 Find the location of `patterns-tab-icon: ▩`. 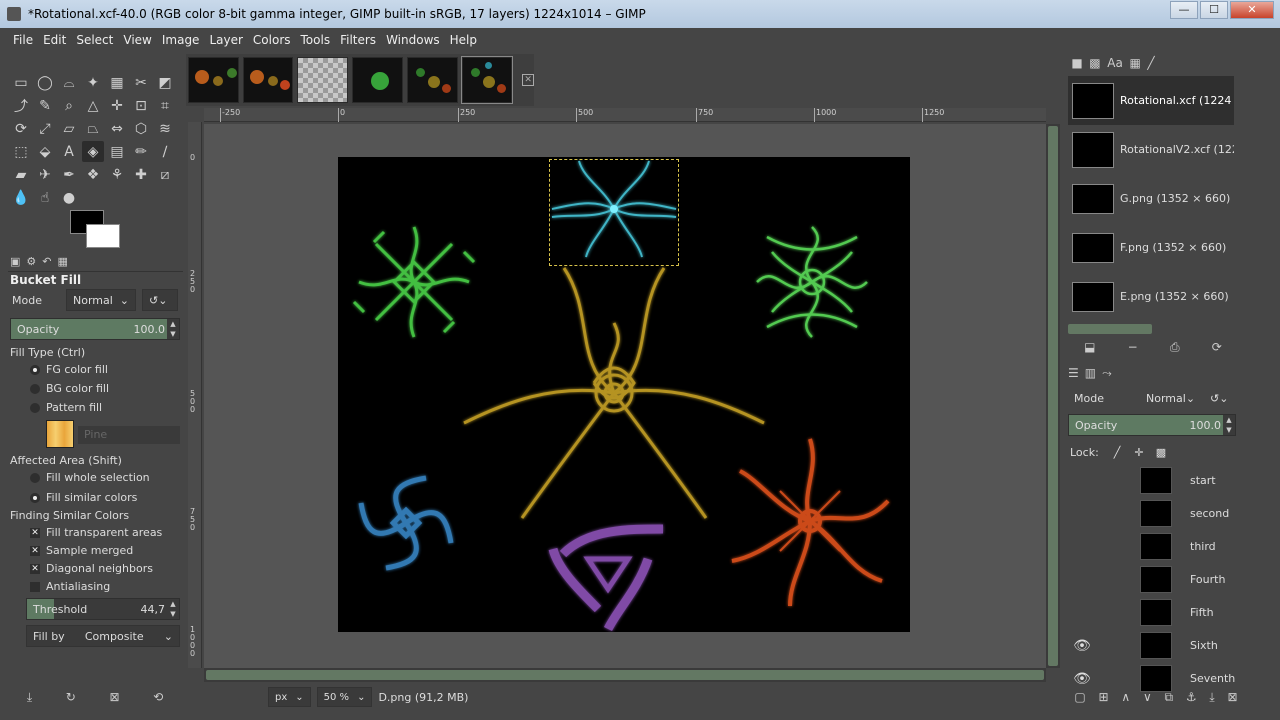

patterns-tab-icon: ▩ is located at coordinates (1094, 64).